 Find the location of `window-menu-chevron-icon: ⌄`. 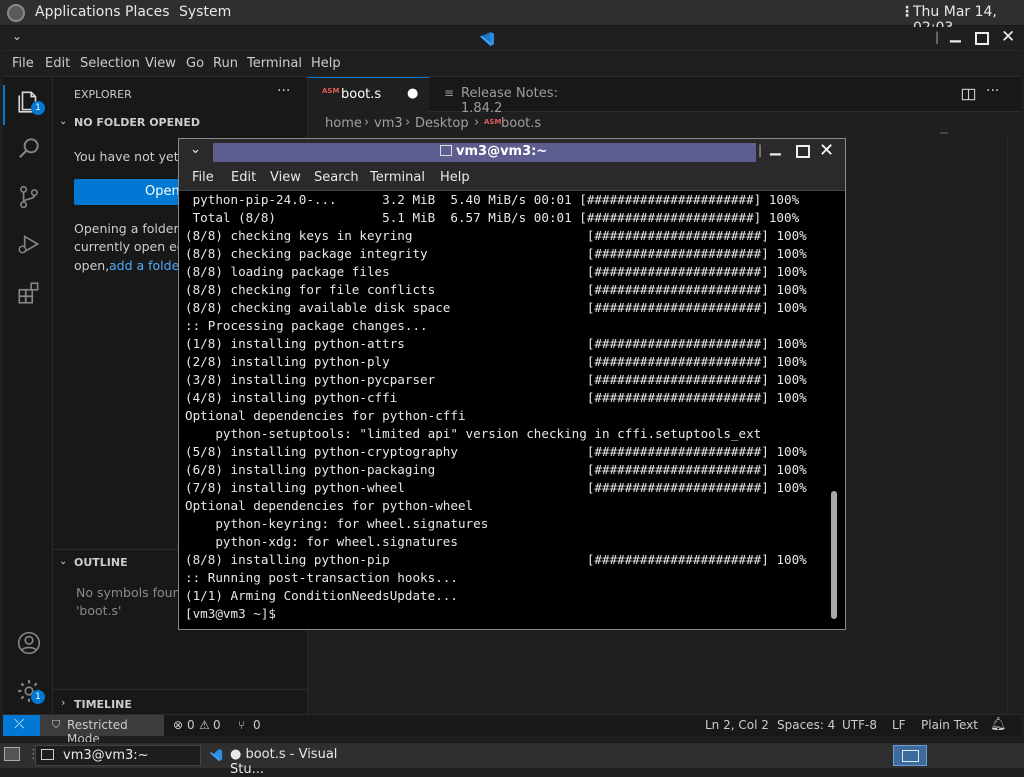

window-menu-chevron-icon: ⌄ is located at coordinates (17, 36).